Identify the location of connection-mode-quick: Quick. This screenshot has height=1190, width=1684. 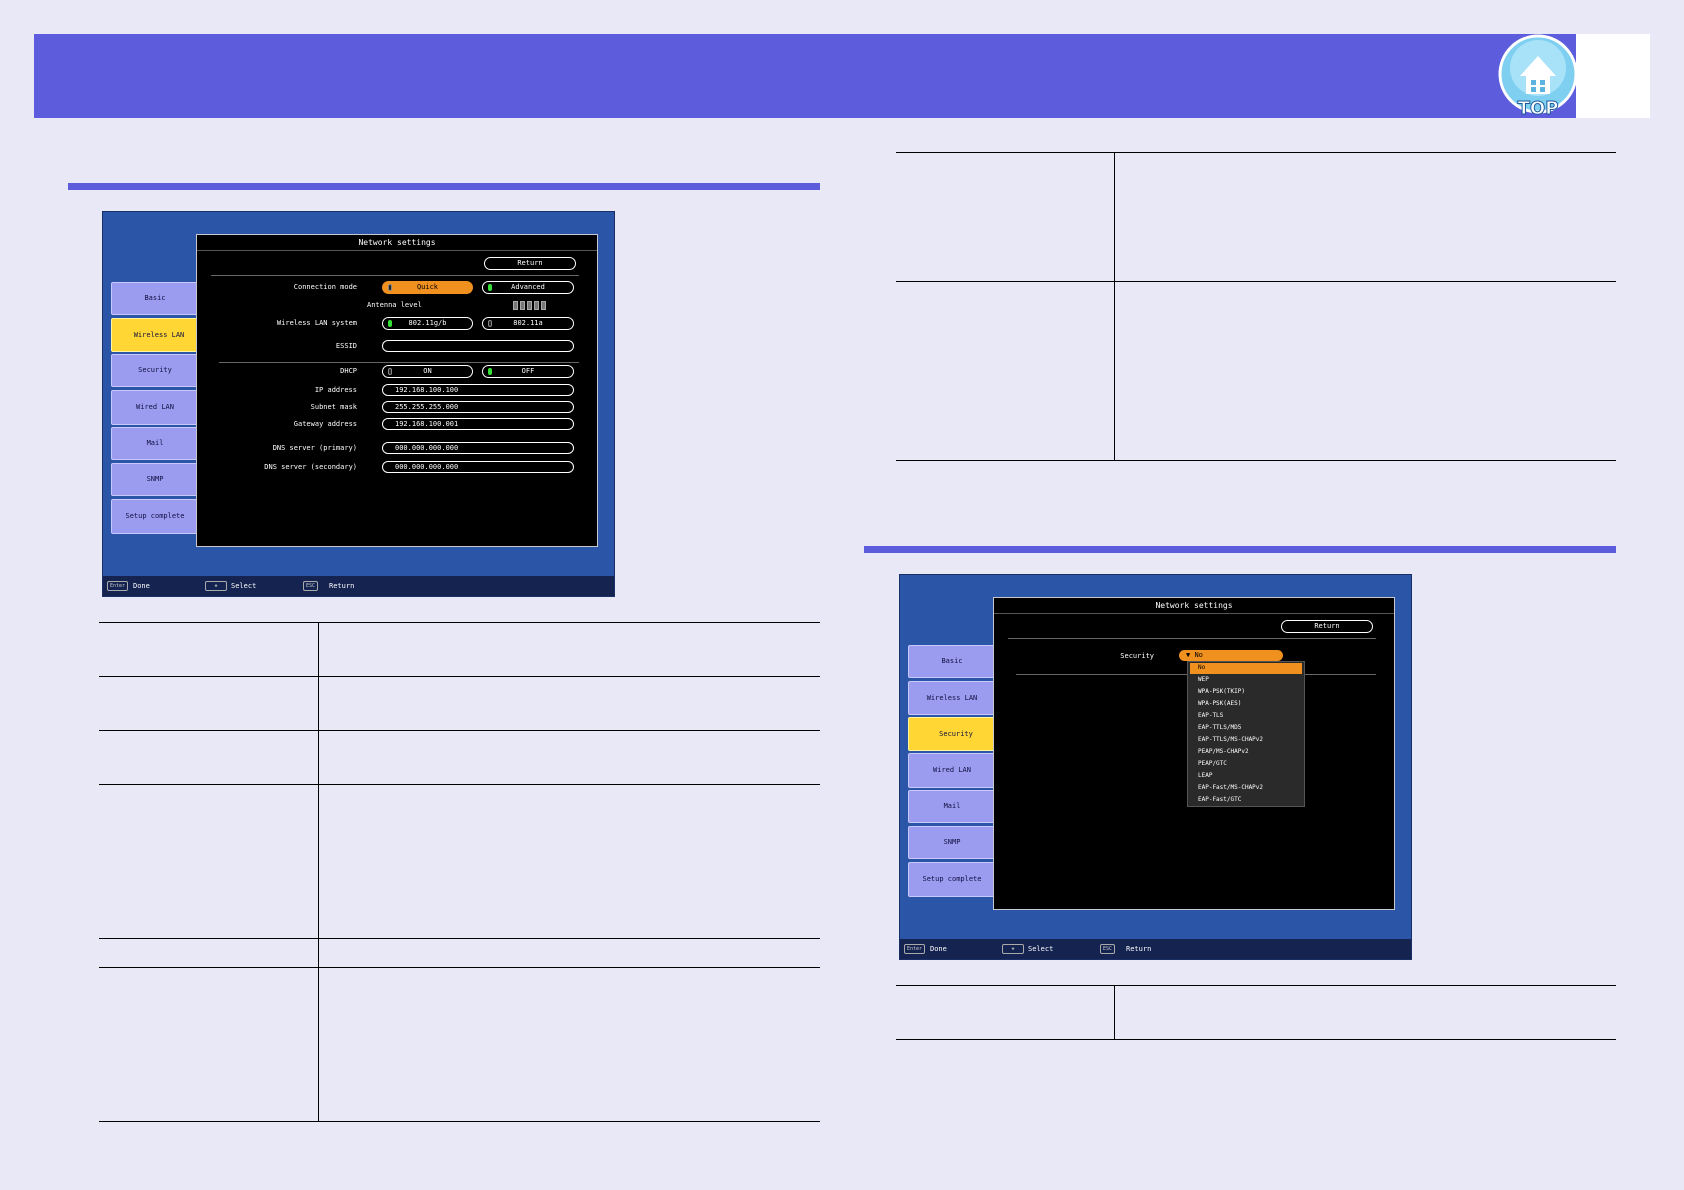
(427, 287).